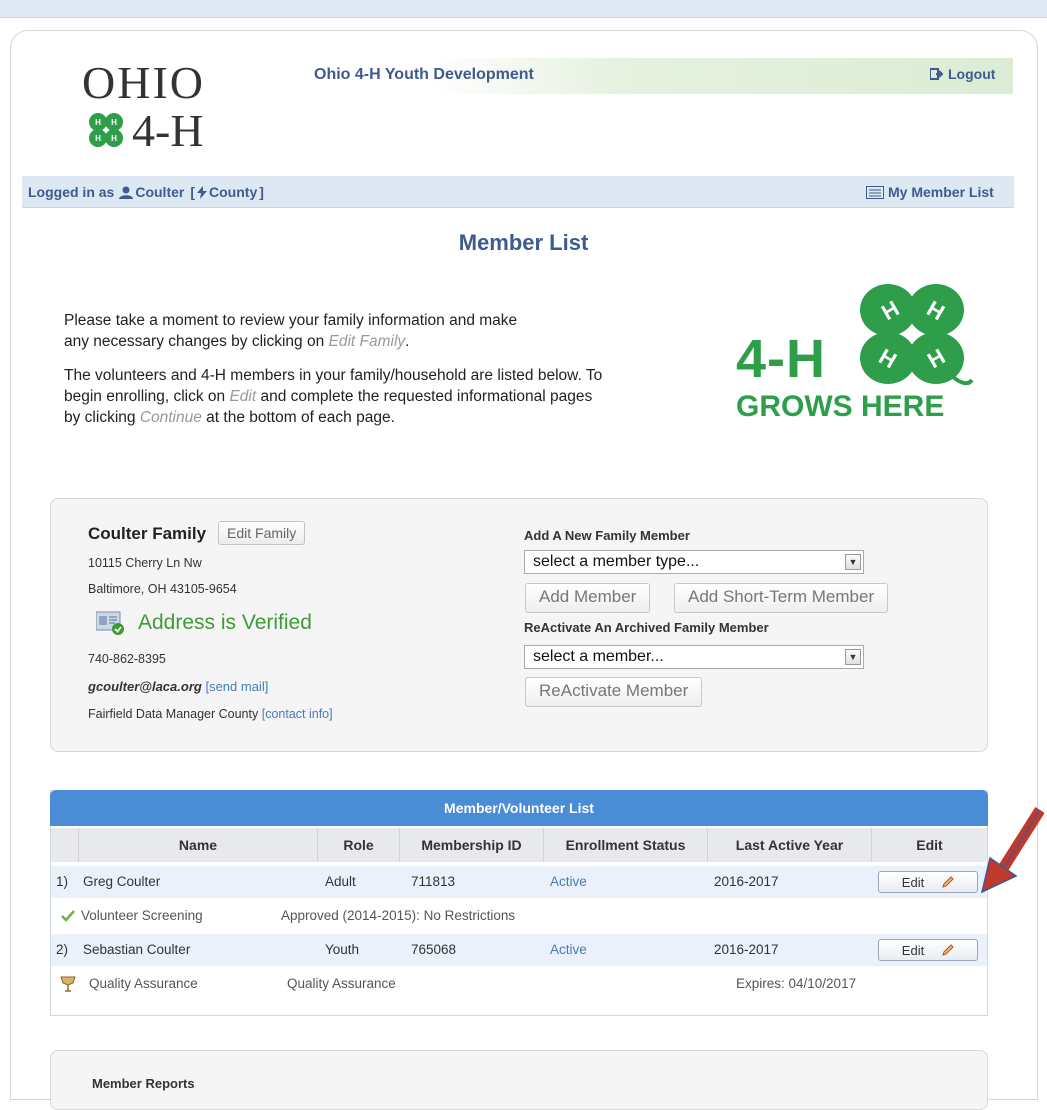 Image resolution: width=1047 pixels, height=1110 pixels. I want to click on column-last-active-year: Last Active Year, so click(790, 845).